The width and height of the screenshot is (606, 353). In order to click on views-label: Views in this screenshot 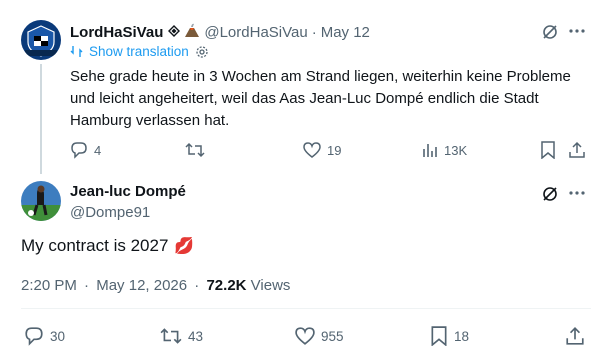, I will do `click(270, 285)`.